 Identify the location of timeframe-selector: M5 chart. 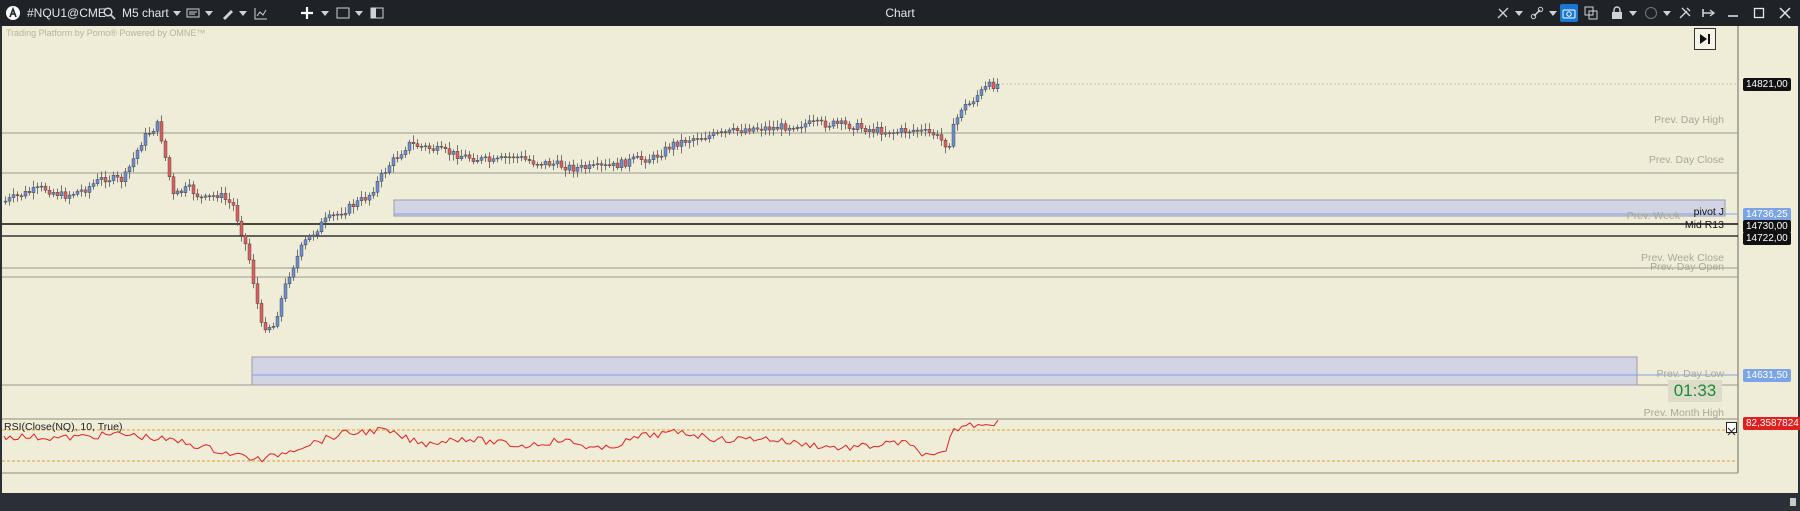
(145, 13).